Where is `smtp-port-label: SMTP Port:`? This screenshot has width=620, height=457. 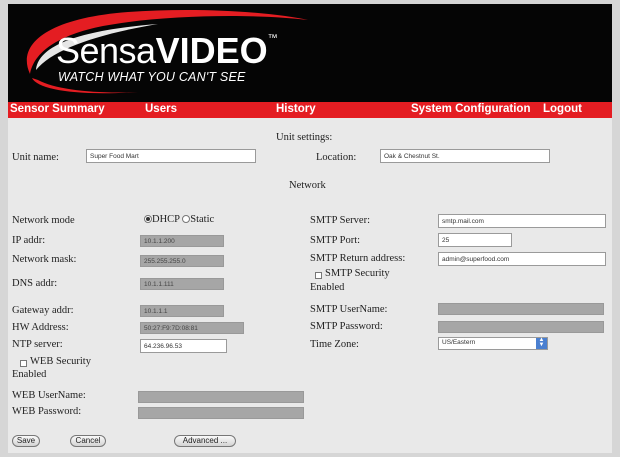 smtp-port-label: SMTP Port: is located at coordinates (335, 240).